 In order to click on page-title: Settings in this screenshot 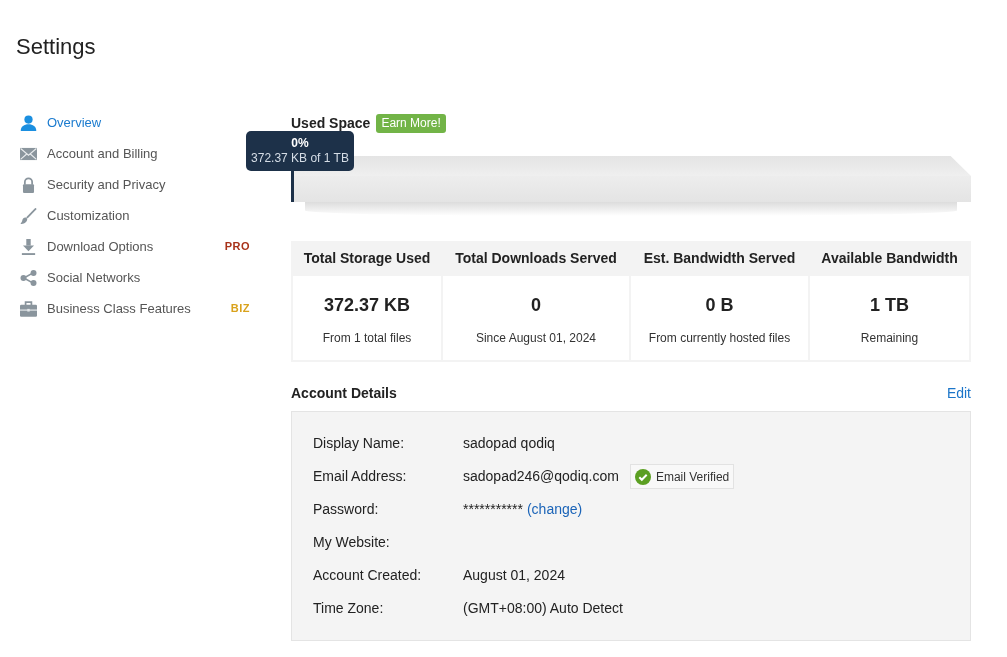, I will do `click(56, 47)`.